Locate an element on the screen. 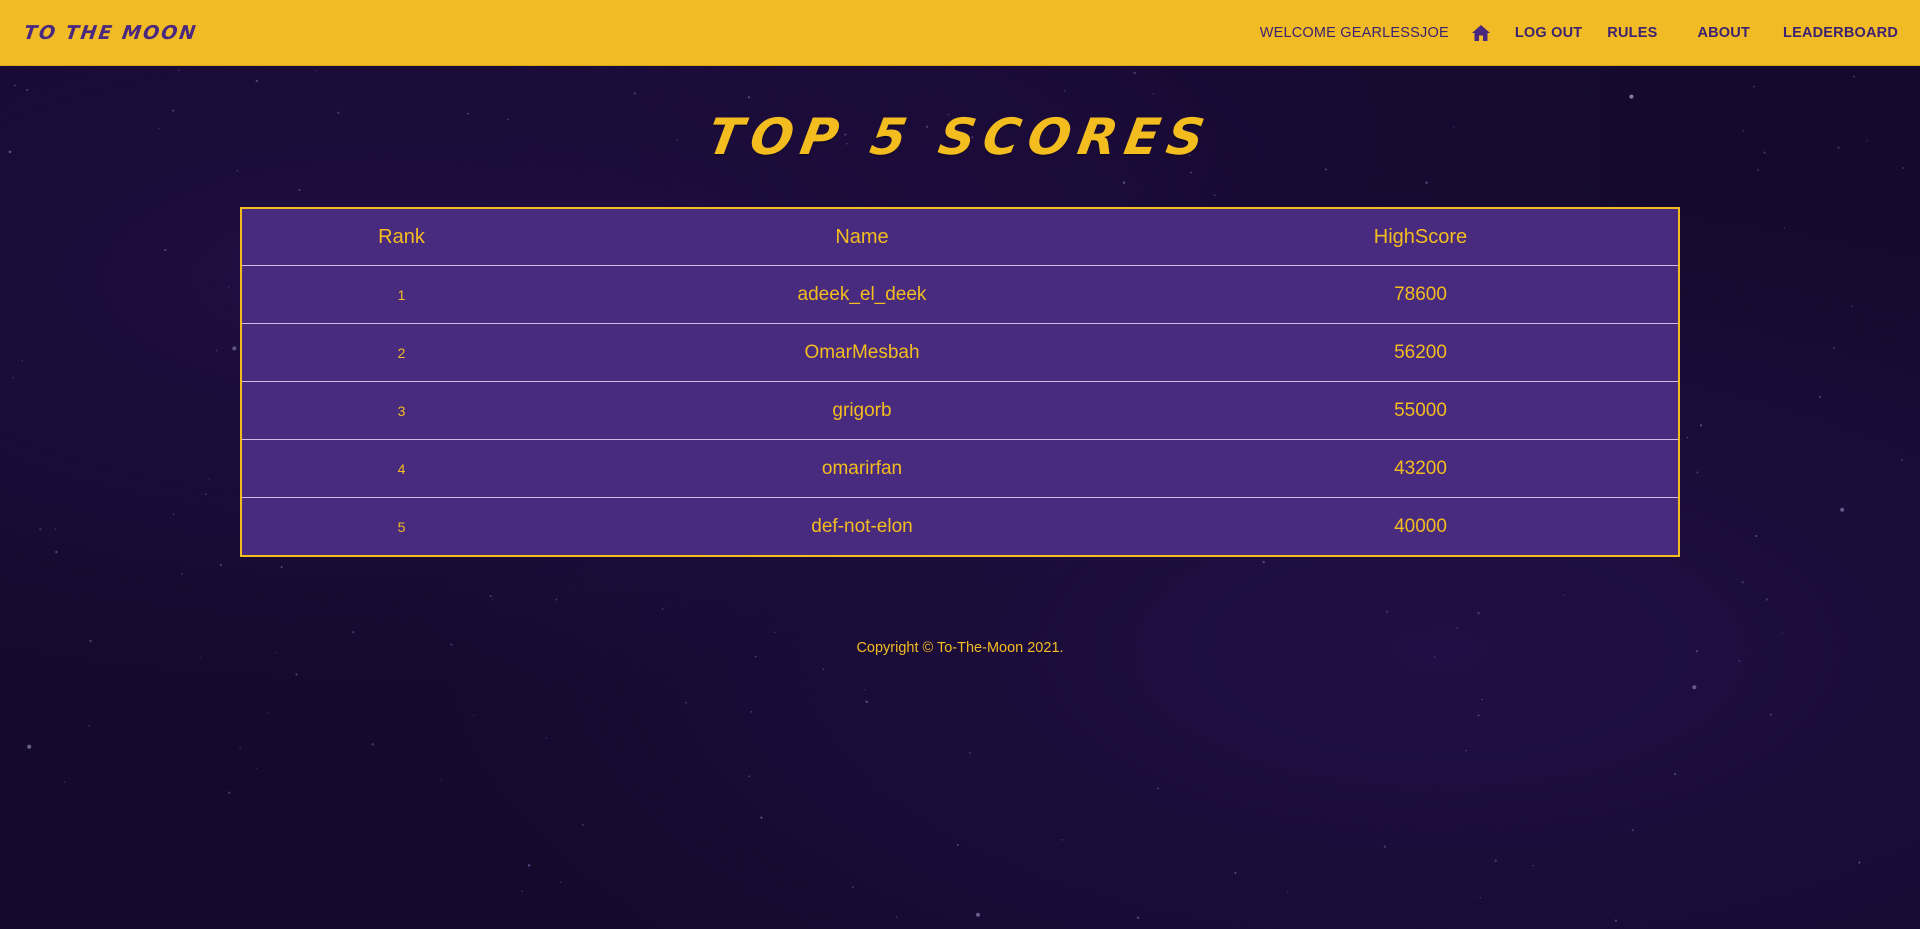  name-cell: def-not-elon is located at coordinates (862, 527).